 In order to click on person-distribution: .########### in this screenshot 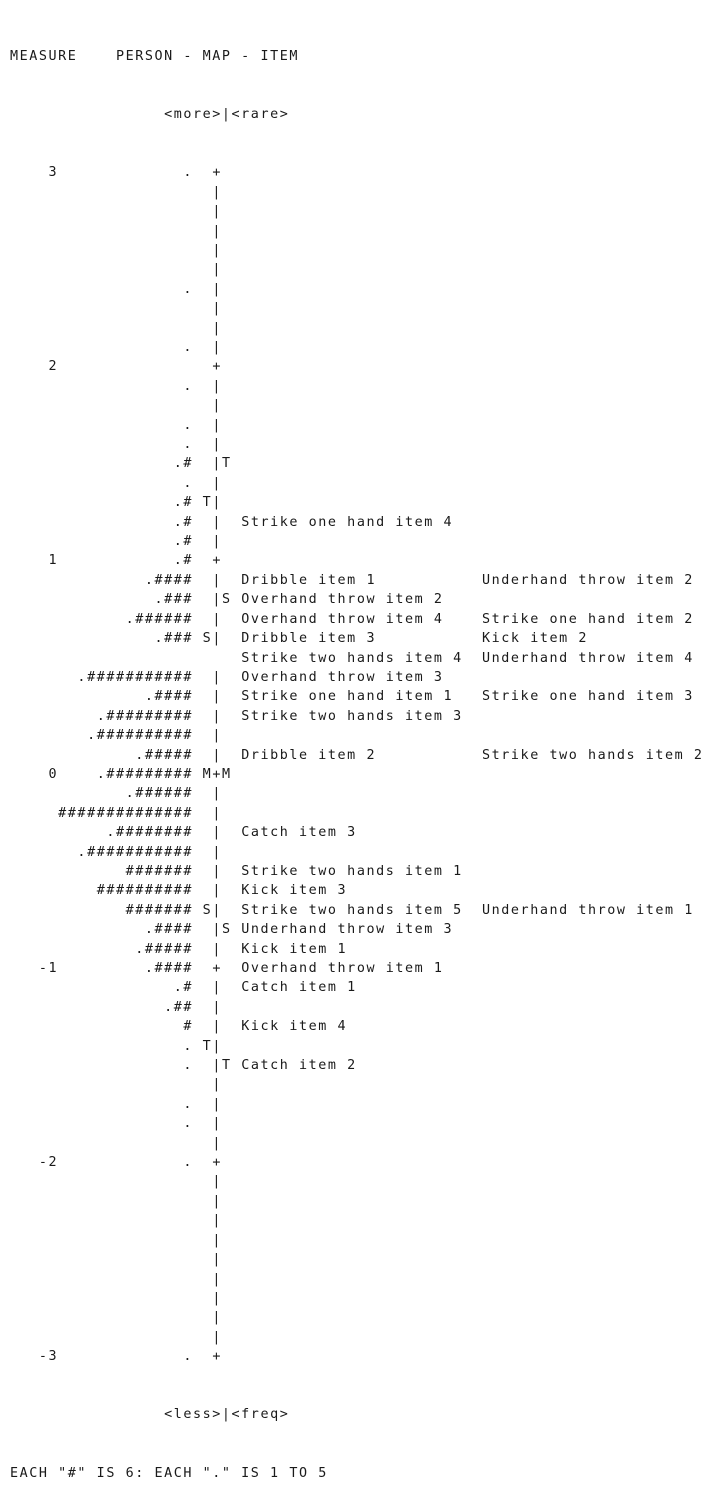, I will do `click(126, 677)`.